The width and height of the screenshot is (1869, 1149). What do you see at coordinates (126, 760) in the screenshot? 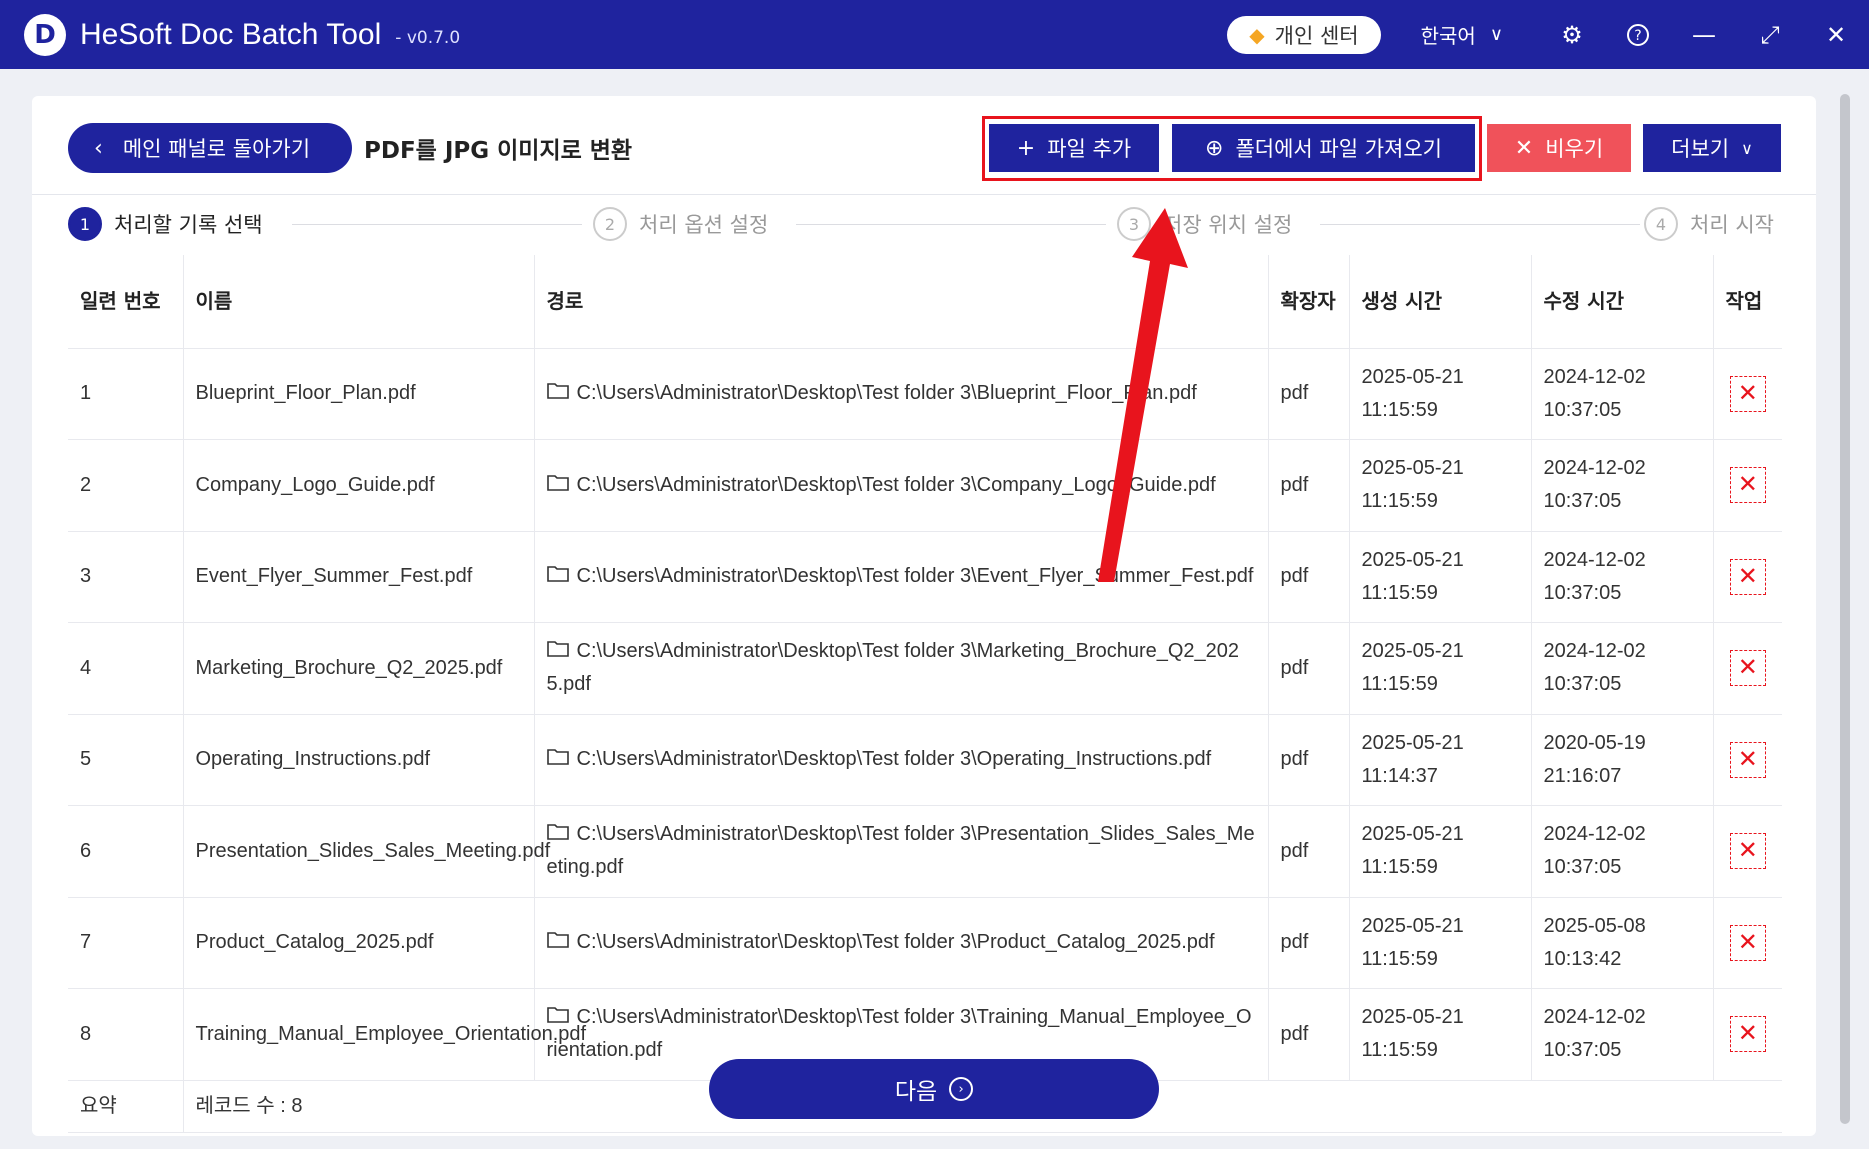
I see `row-number: 5` at bounding box center [126, 760].